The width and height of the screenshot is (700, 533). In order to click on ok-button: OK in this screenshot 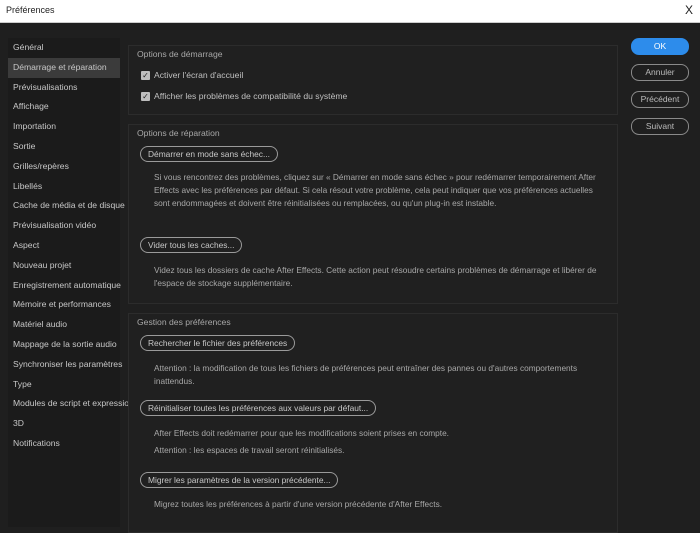, I will do `click(660, 46)`.